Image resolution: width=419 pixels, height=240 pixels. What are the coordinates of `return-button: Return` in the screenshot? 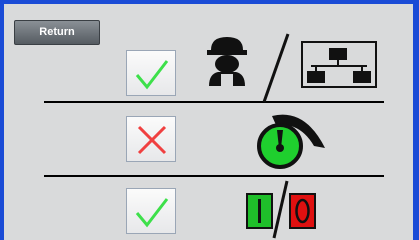 It's located at (57, 32).